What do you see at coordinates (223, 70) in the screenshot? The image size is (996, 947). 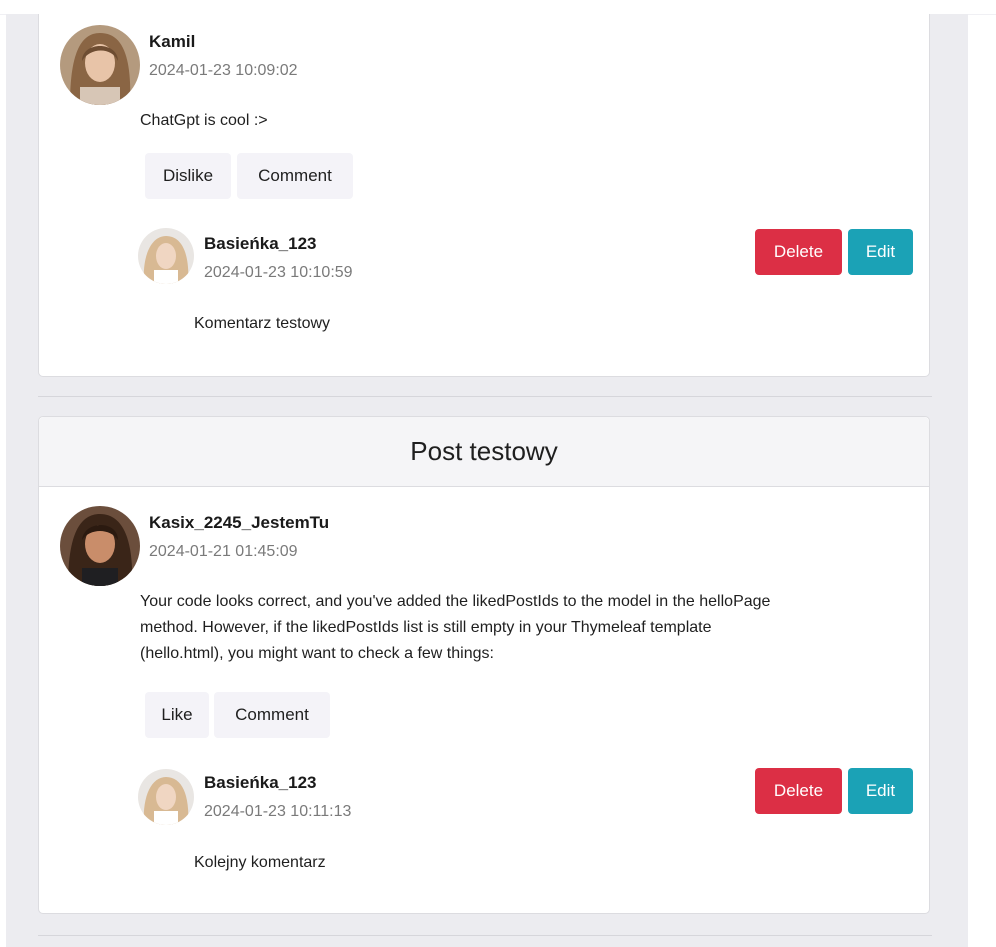 I see `post-date: 2024-01-23 10:09:02` at bounding box center [223, 70].